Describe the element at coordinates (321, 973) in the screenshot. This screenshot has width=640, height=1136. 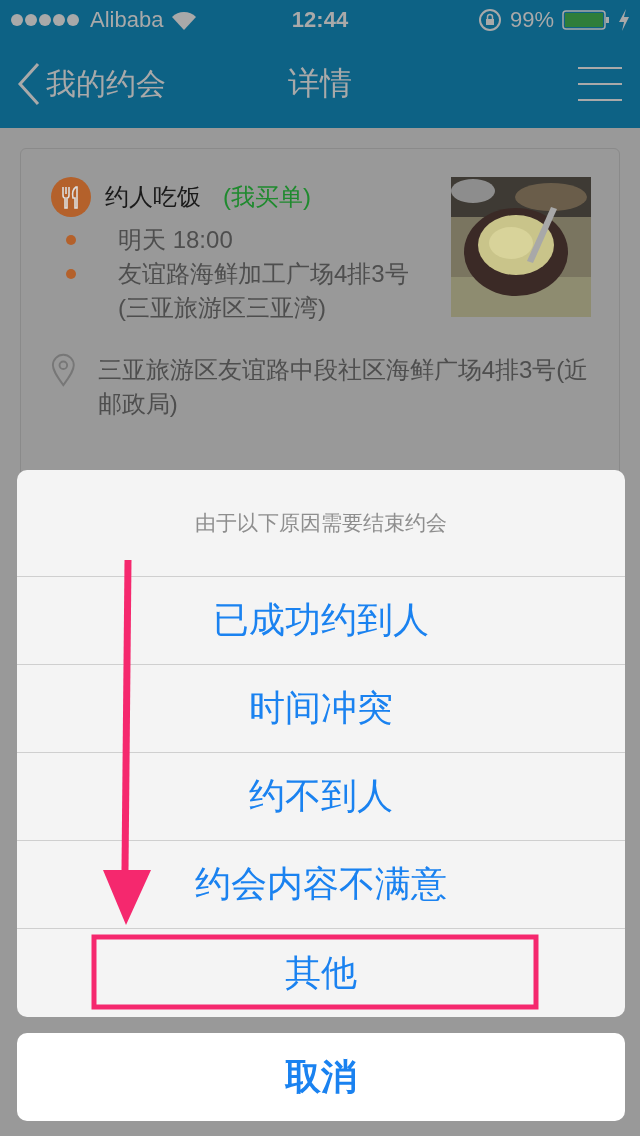
I see `reason-option: 其他` at that location.